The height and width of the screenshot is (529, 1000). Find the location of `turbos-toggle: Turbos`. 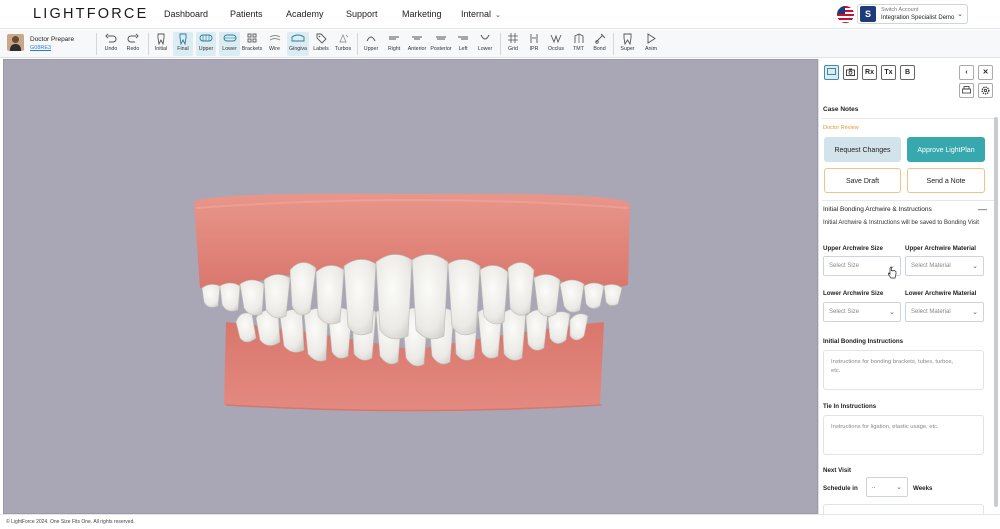

turbos-toggle: Turbos is located at coordinates (343, 44).